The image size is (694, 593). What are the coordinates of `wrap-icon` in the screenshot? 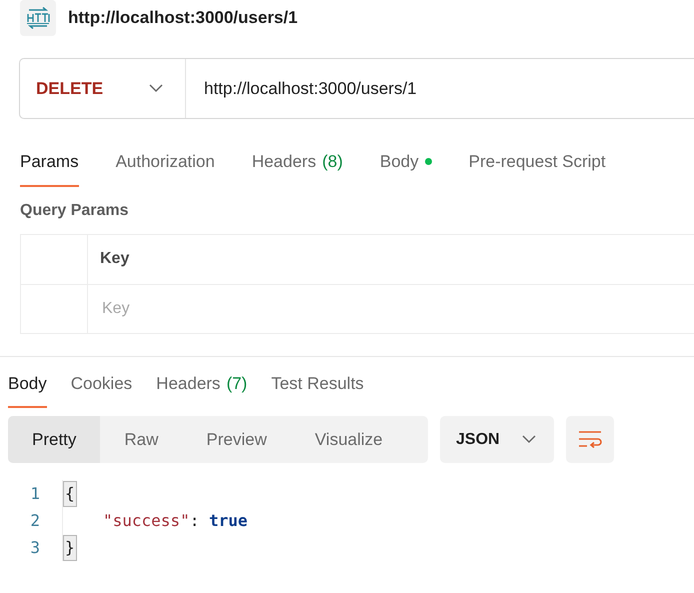 It's located at (590, 440).